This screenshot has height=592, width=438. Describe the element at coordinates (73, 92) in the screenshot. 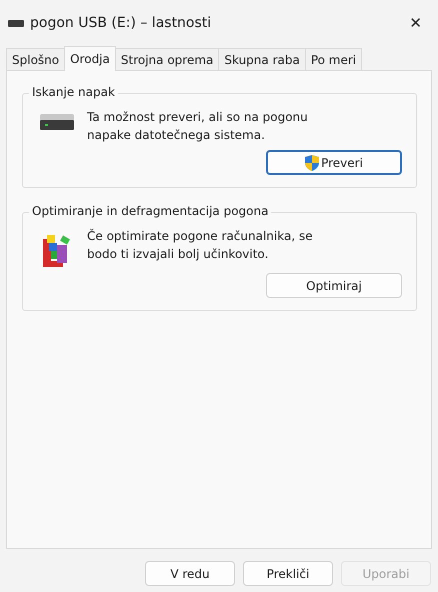

I see `group-title: Iskanje napak` at that location.